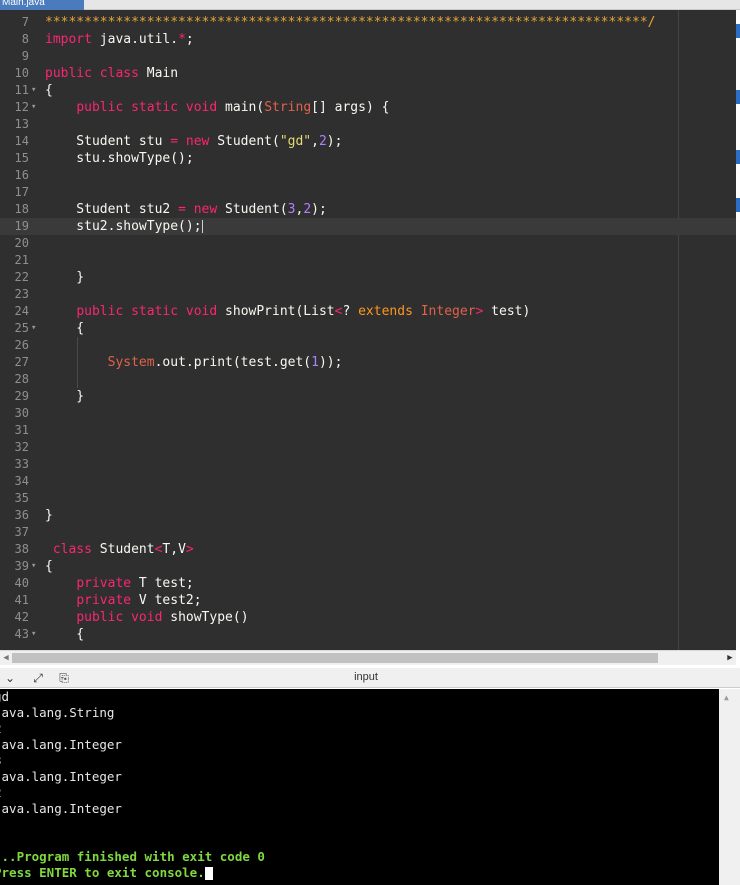 Image resolution: width=740 pixels, height=885 pixels. What do you see at coordinates (21, 379) in the screenshot?
I see `line-number: 28` at bounding box center [21, 379].